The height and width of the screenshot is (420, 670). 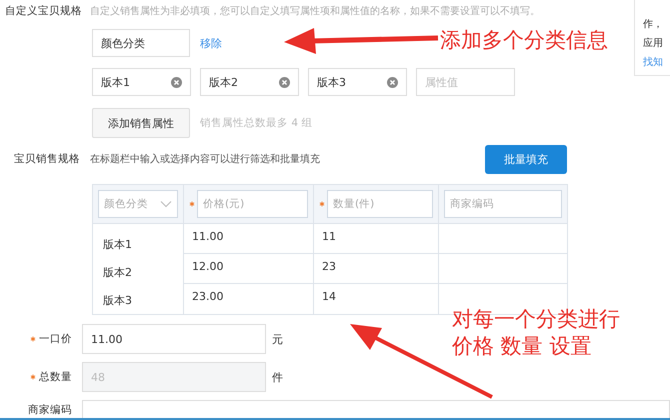 What do you see at coordinates (50, 410) in the screenshot?
I see `field-label: 商家编码` at bounding box center [50, 410].